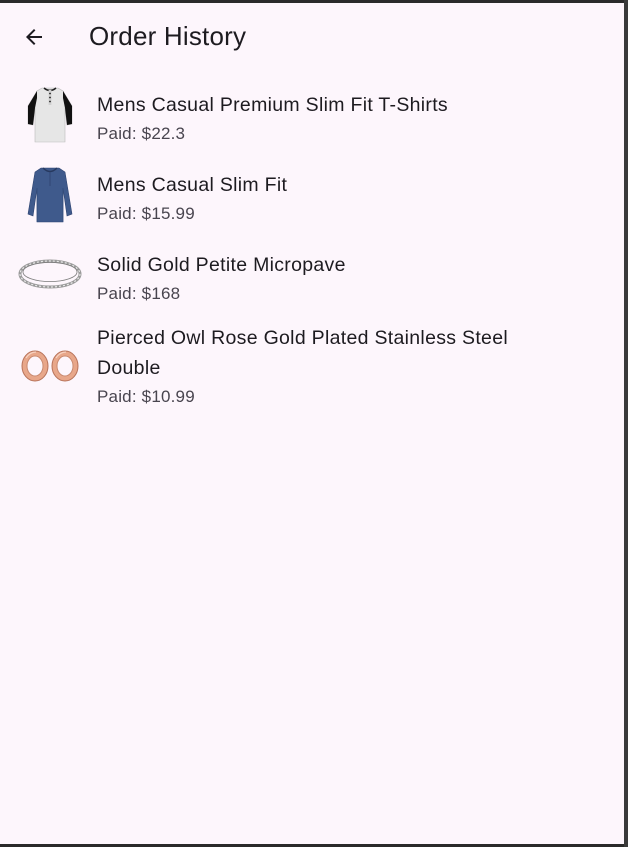  What do you see at coordinates (168, 36) in the screenshot?
I see `page-title: Order History` at bounding box center [168, 36].